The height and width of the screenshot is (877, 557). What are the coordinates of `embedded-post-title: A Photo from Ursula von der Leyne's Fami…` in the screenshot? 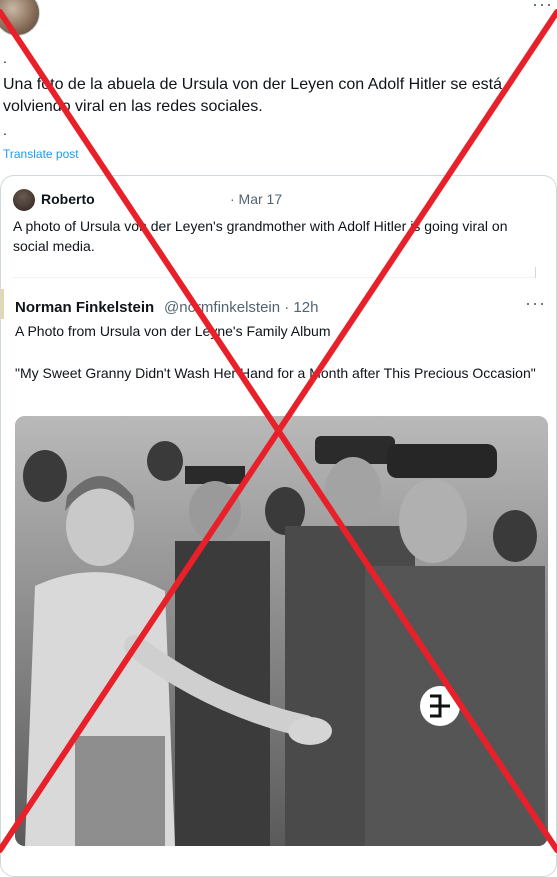 It's located at (173, 331).